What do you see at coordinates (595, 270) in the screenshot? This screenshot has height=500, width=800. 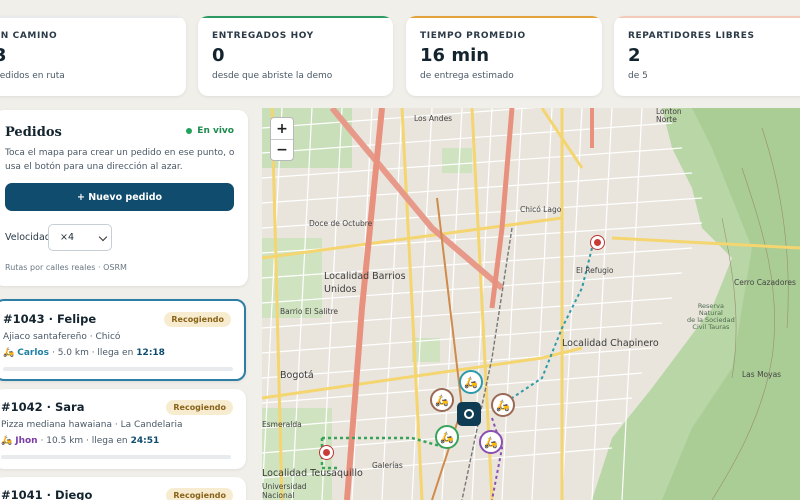 I see `map-label-el-refugio: El Refugio` at bounding box center [595, 270].